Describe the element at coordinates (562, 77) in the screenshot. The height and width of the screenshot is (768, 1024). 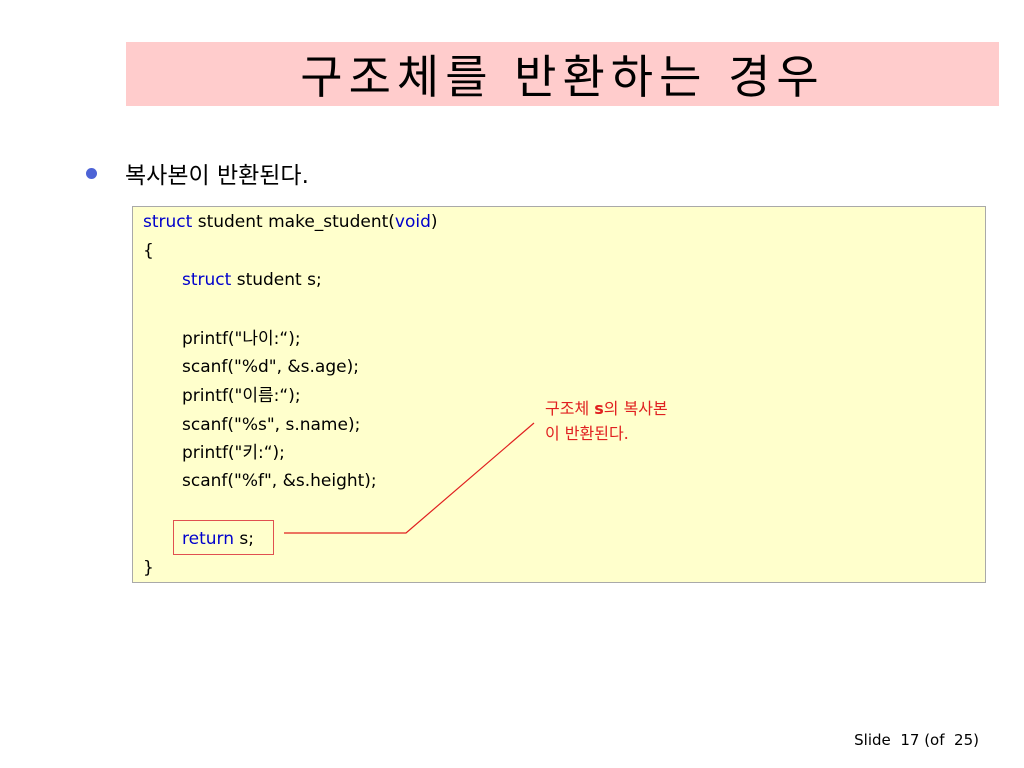
I see `slide-title: 구조체를 반환하는 경우` at that location.